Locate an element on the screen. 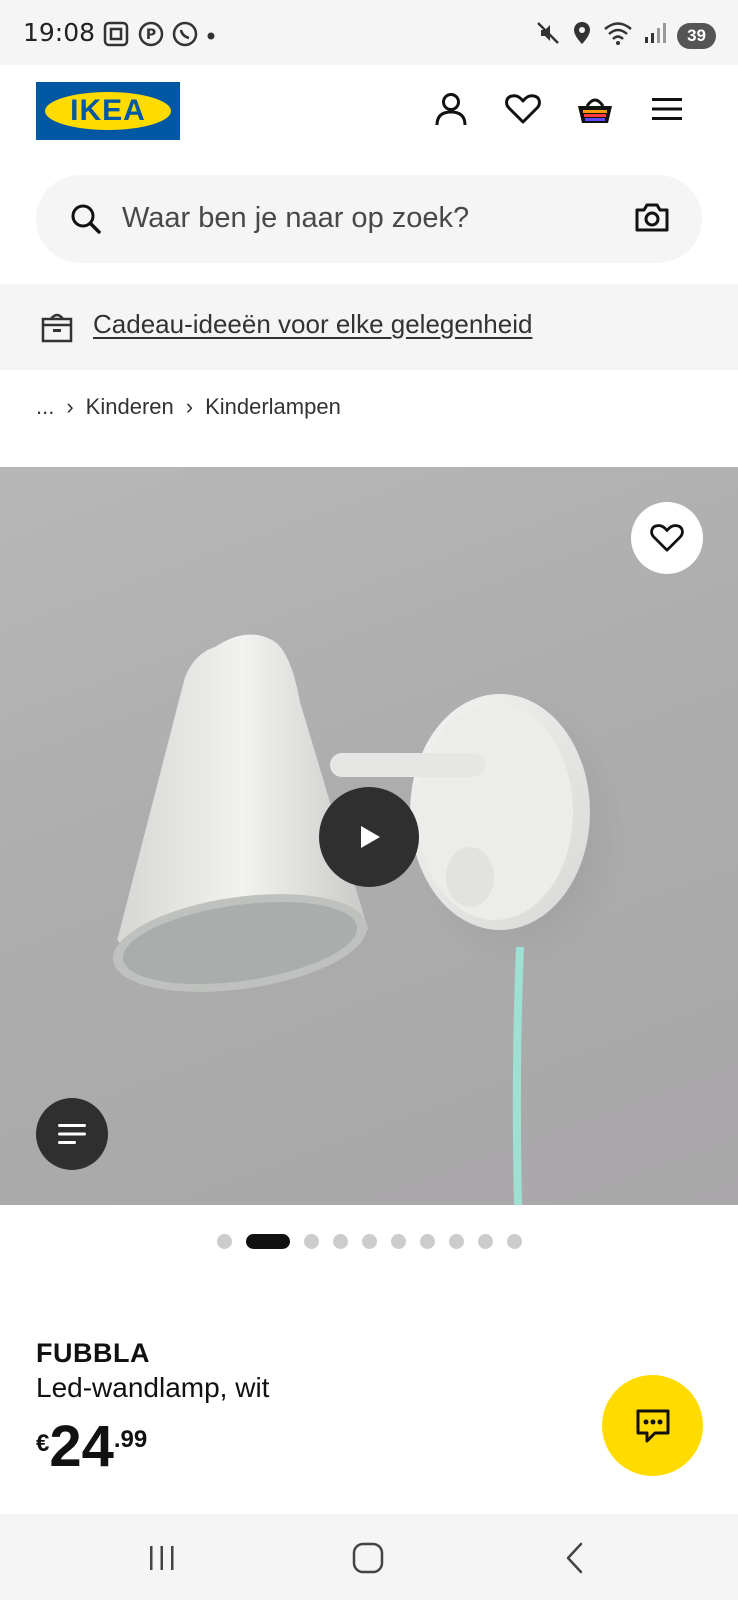  recent-apps-icon is located at coordinates (162, 1558).